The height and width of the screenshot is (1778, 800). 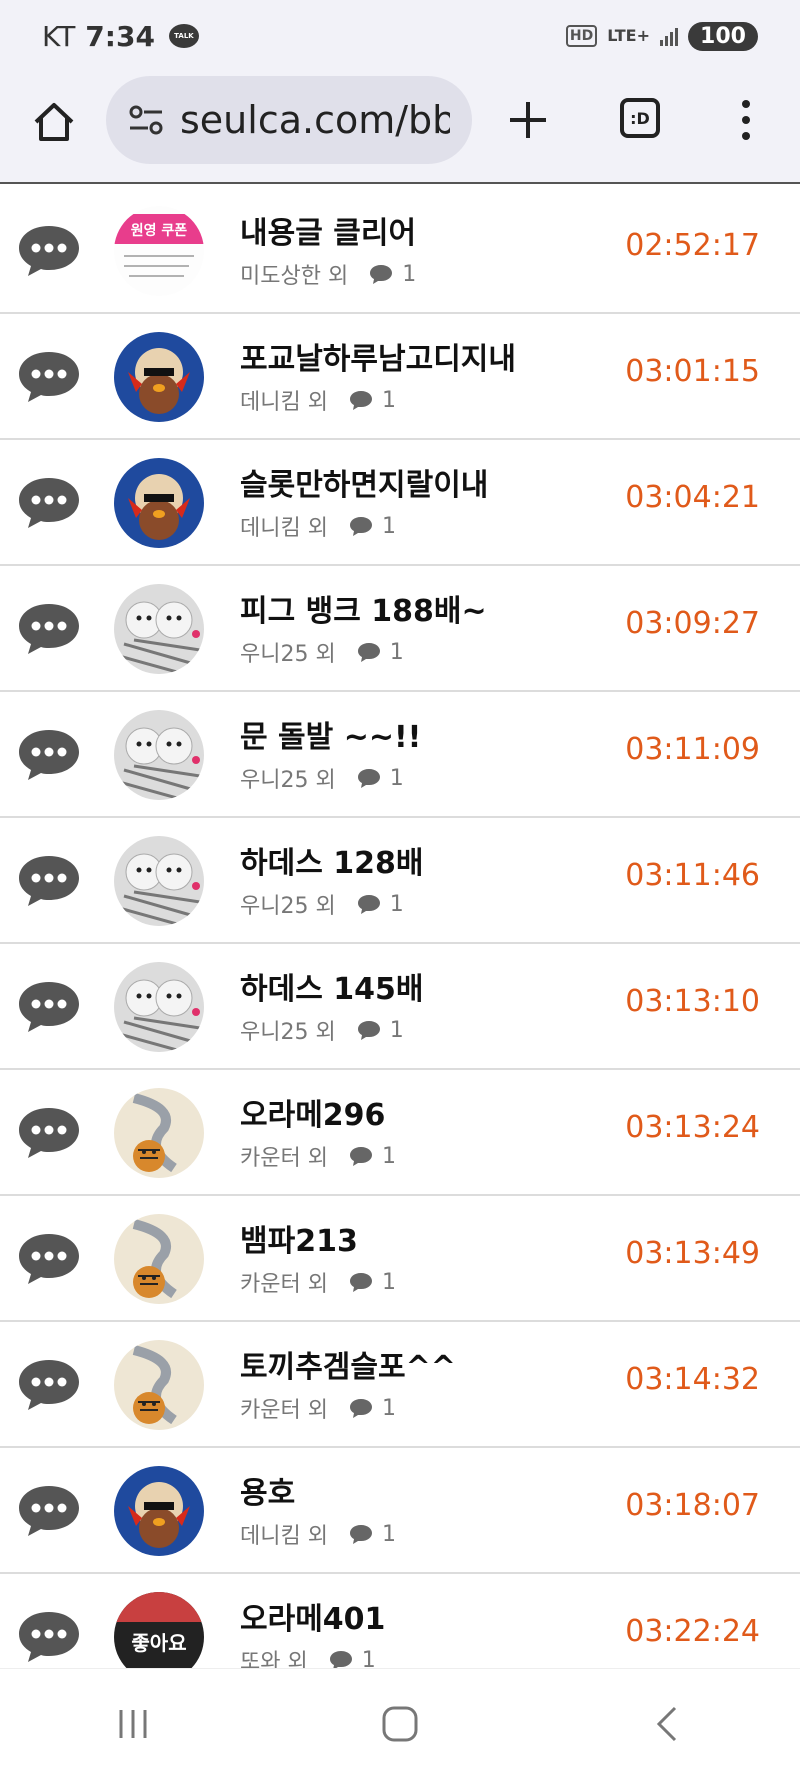 I want to click on post-title: 내용글 클리어, so click(x=328, y=230).